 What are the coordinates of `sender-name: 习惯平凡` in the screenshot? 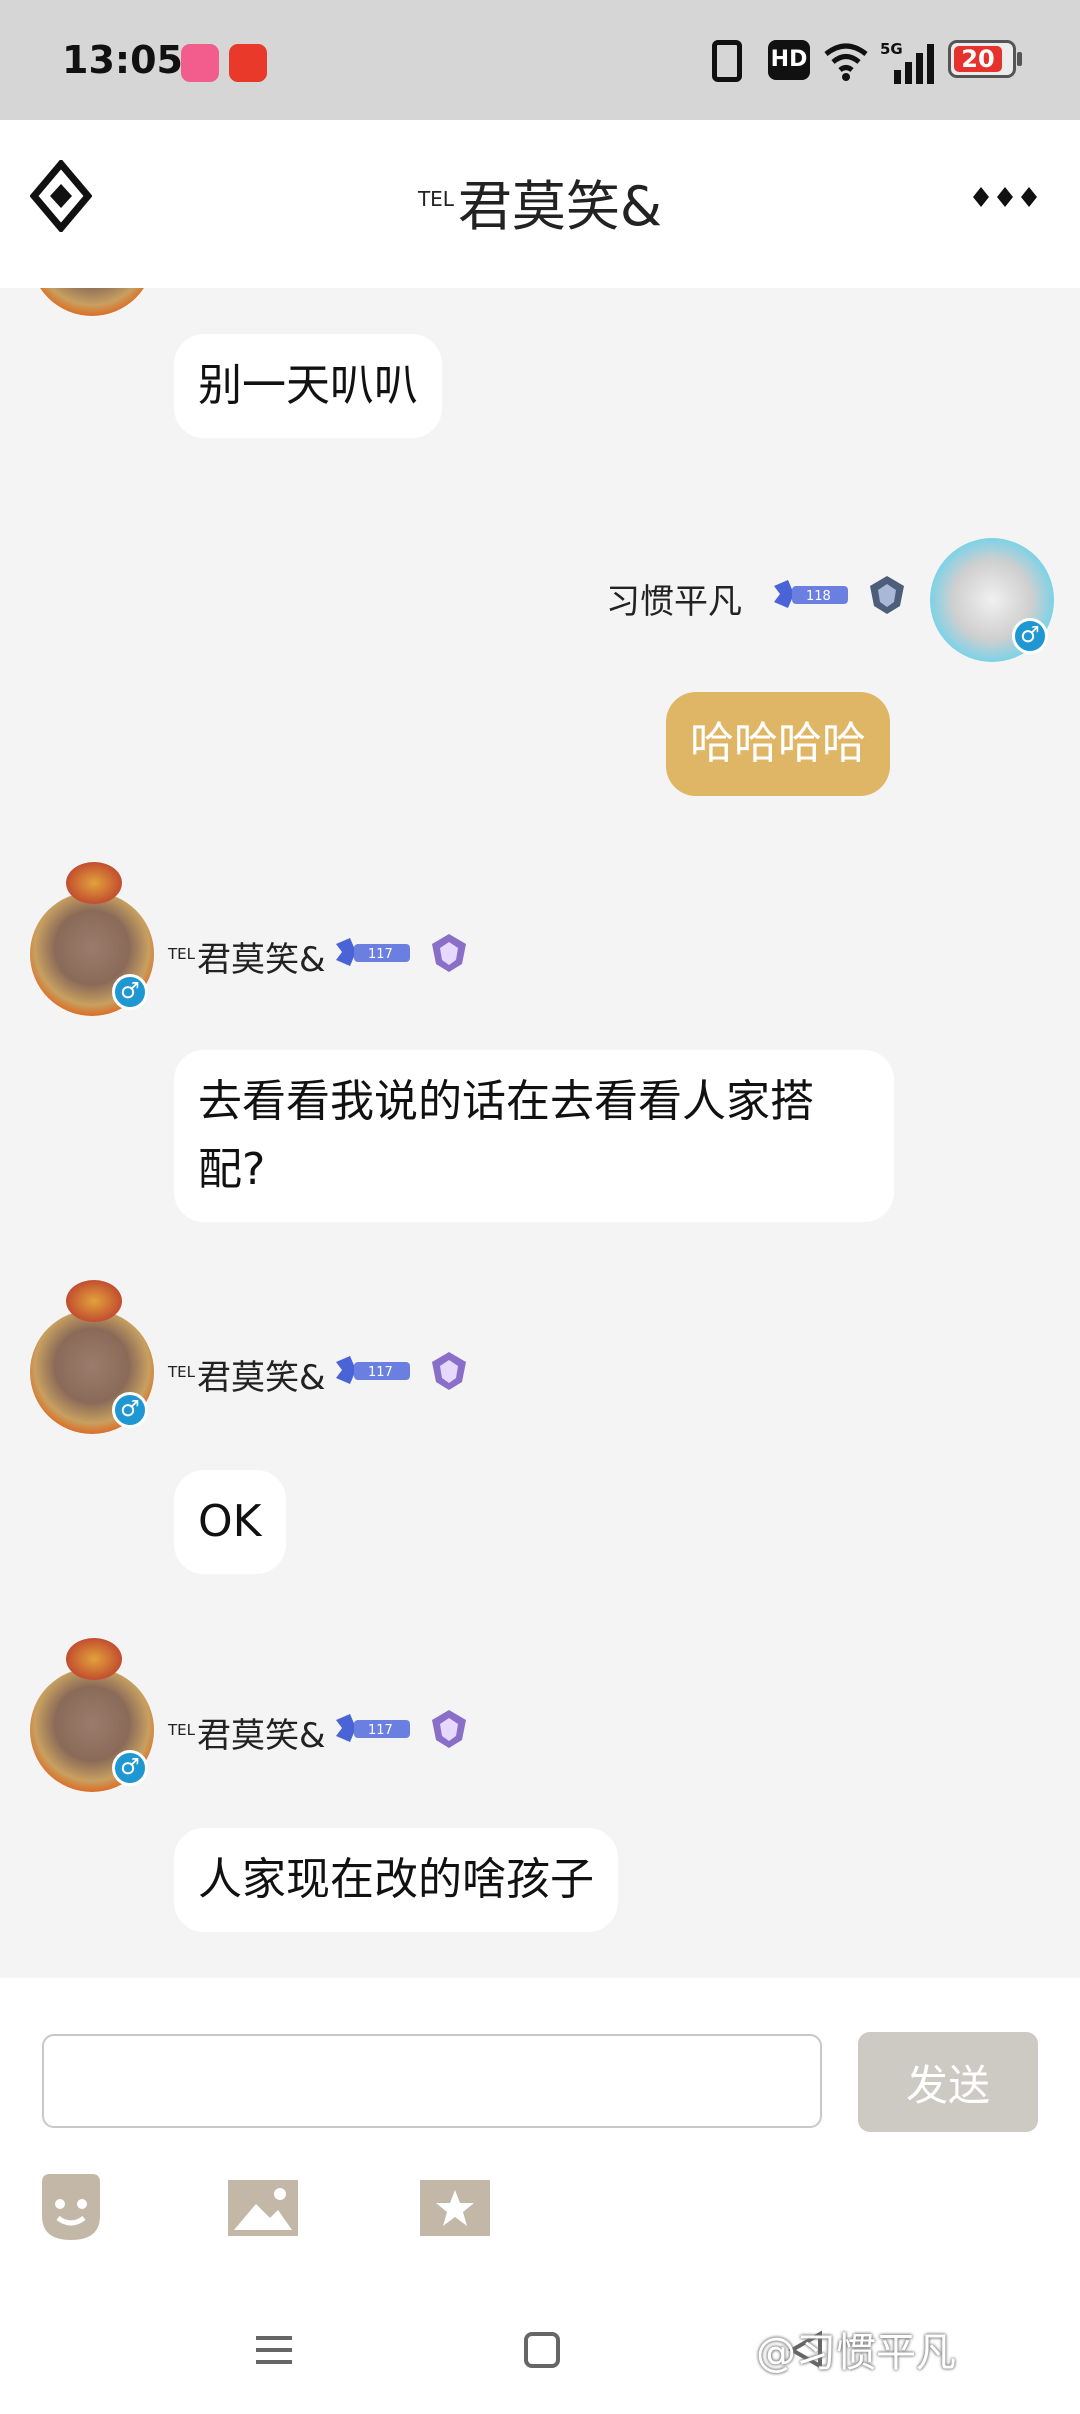 It's located at (674, 598).